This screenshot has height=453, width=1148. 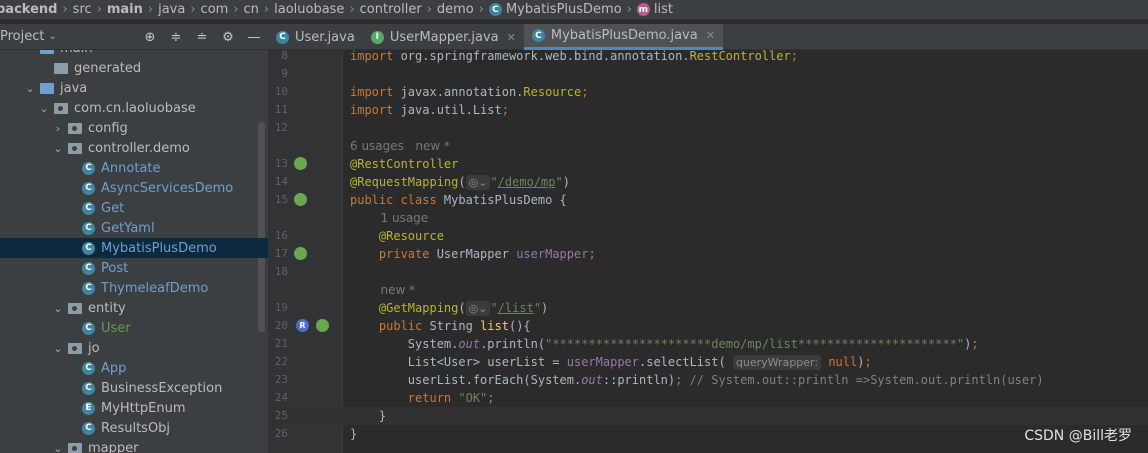 I want to click on hide-panel-icon: —, so click(x=254, y=37).